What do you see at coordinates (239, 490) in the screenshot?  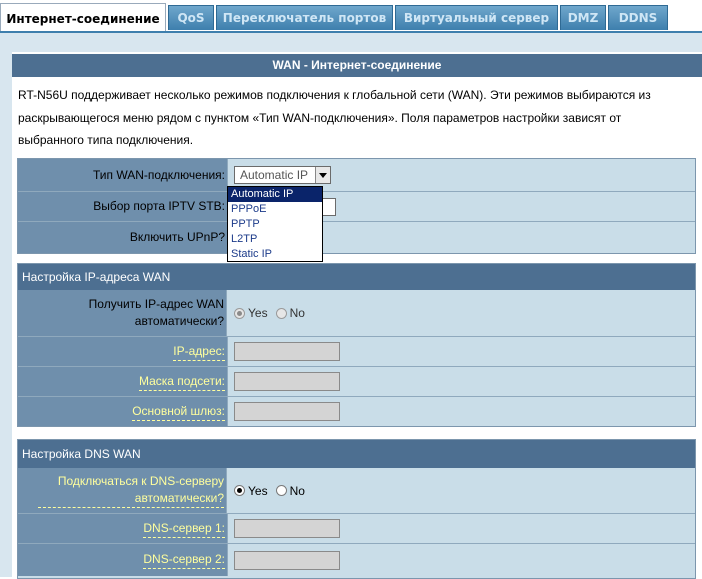 I see `auto-dns-yes-radio` at bounding box center [239, 490].